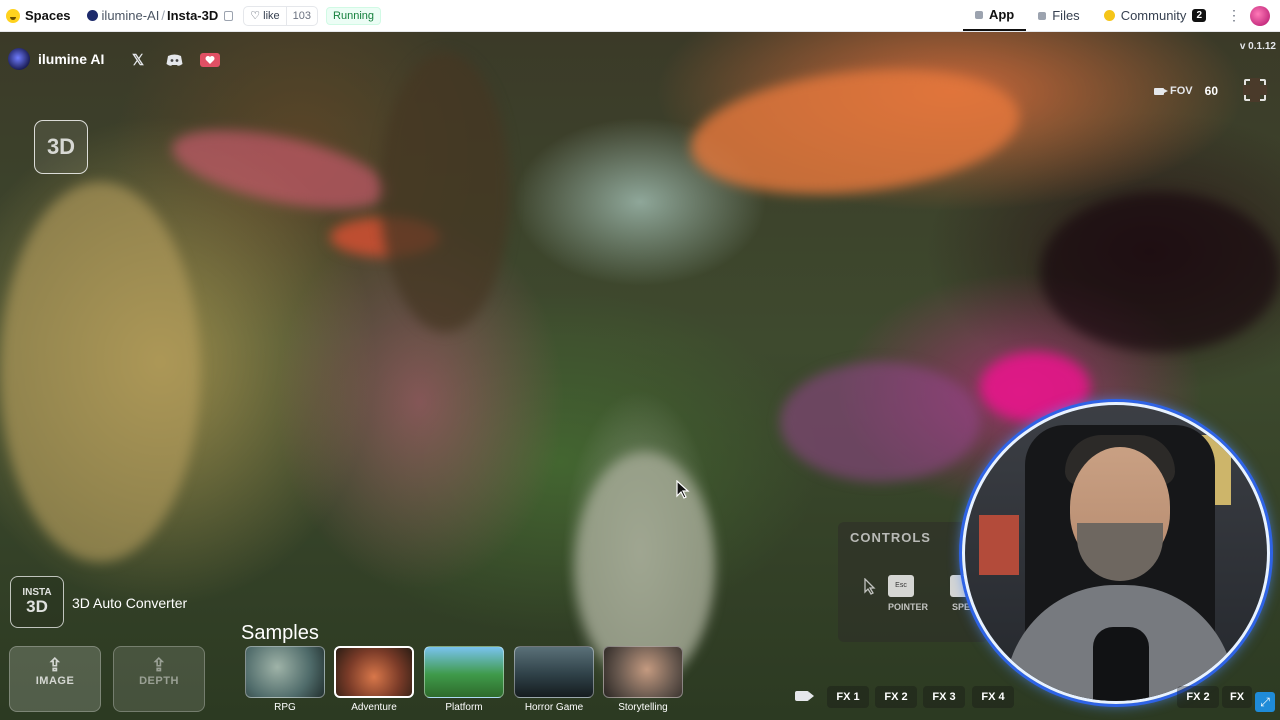  I want to click on record-camera-icon, so click(804, 696).